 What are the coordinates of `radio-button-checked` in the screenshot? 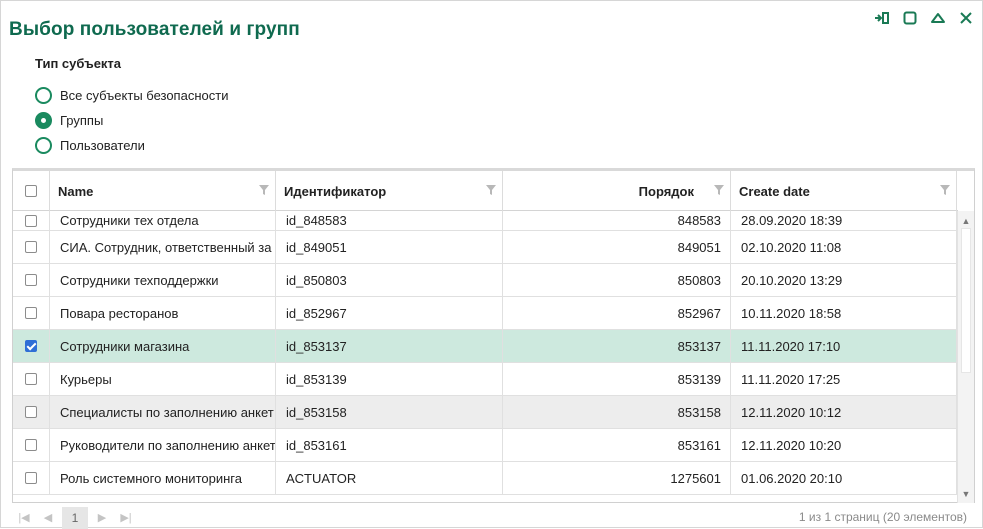 It's located at (43, 120).